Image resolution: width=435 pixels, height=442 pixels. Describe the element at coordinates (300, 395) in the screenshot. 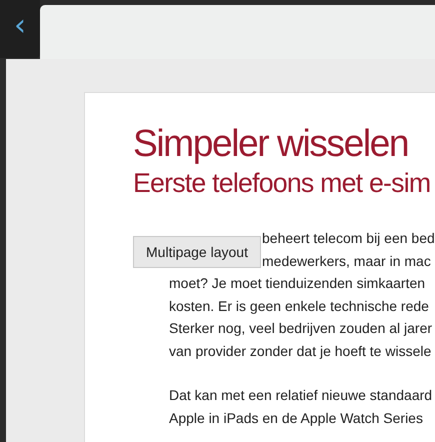

I see `text-line: Dat kan met een relatief nieuwe standaard` at that location.